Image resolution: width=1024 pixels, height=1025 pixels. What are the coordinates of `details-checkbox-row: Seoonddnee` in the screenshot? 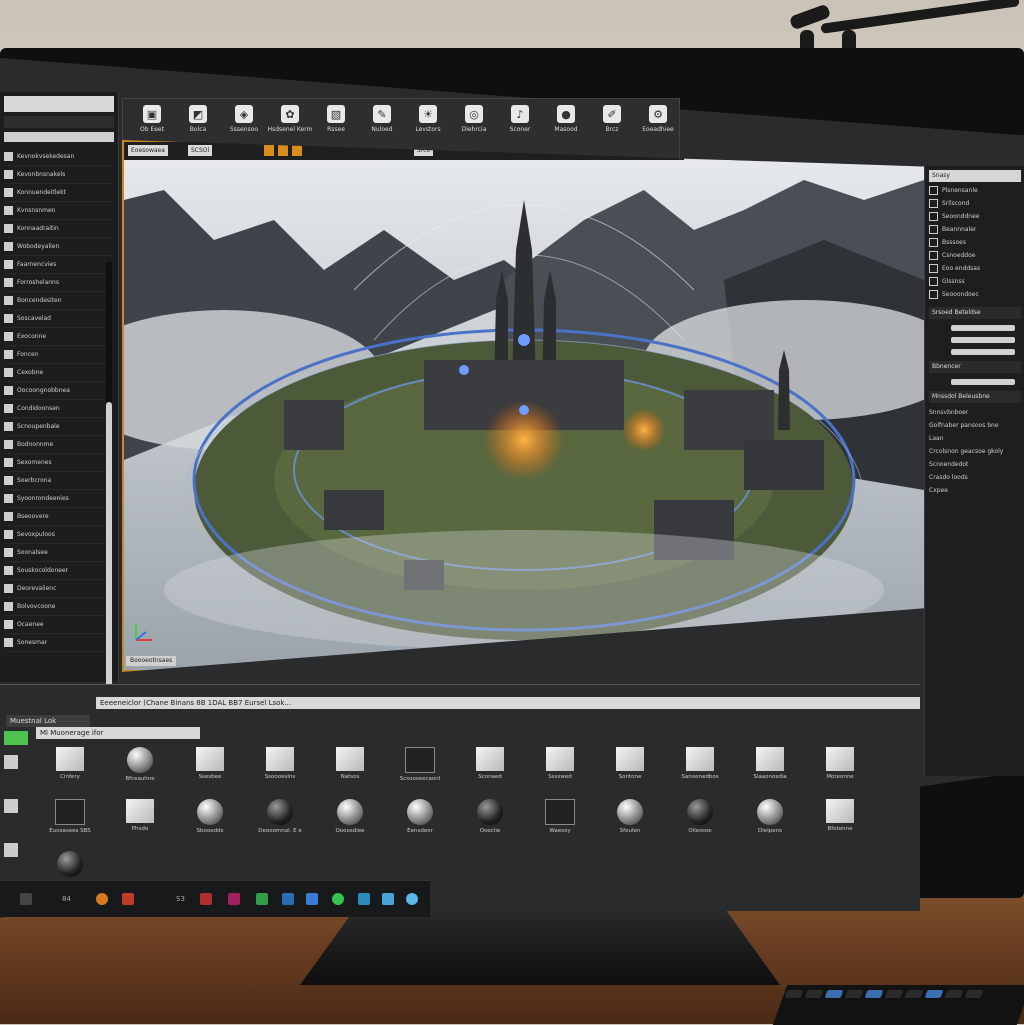 It's located at (975, 216).